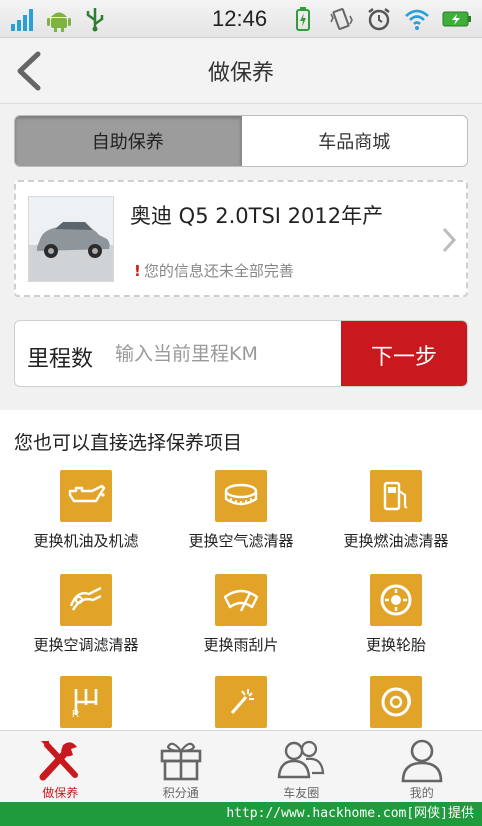  I want to click on mileage-row: 里程数 下一步, so click(241, 353).